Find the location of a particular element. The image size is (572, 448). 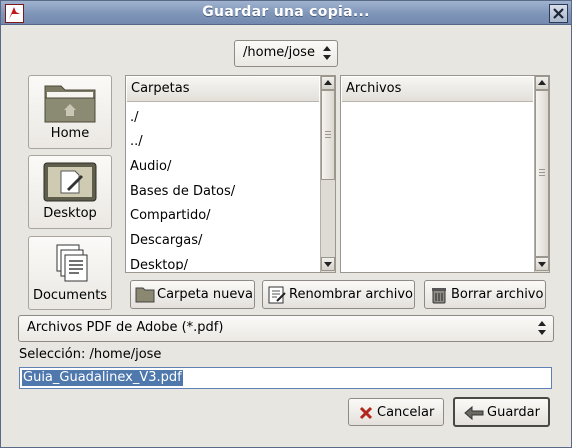

files-header: Archivos is located at coordinates (437, 89).